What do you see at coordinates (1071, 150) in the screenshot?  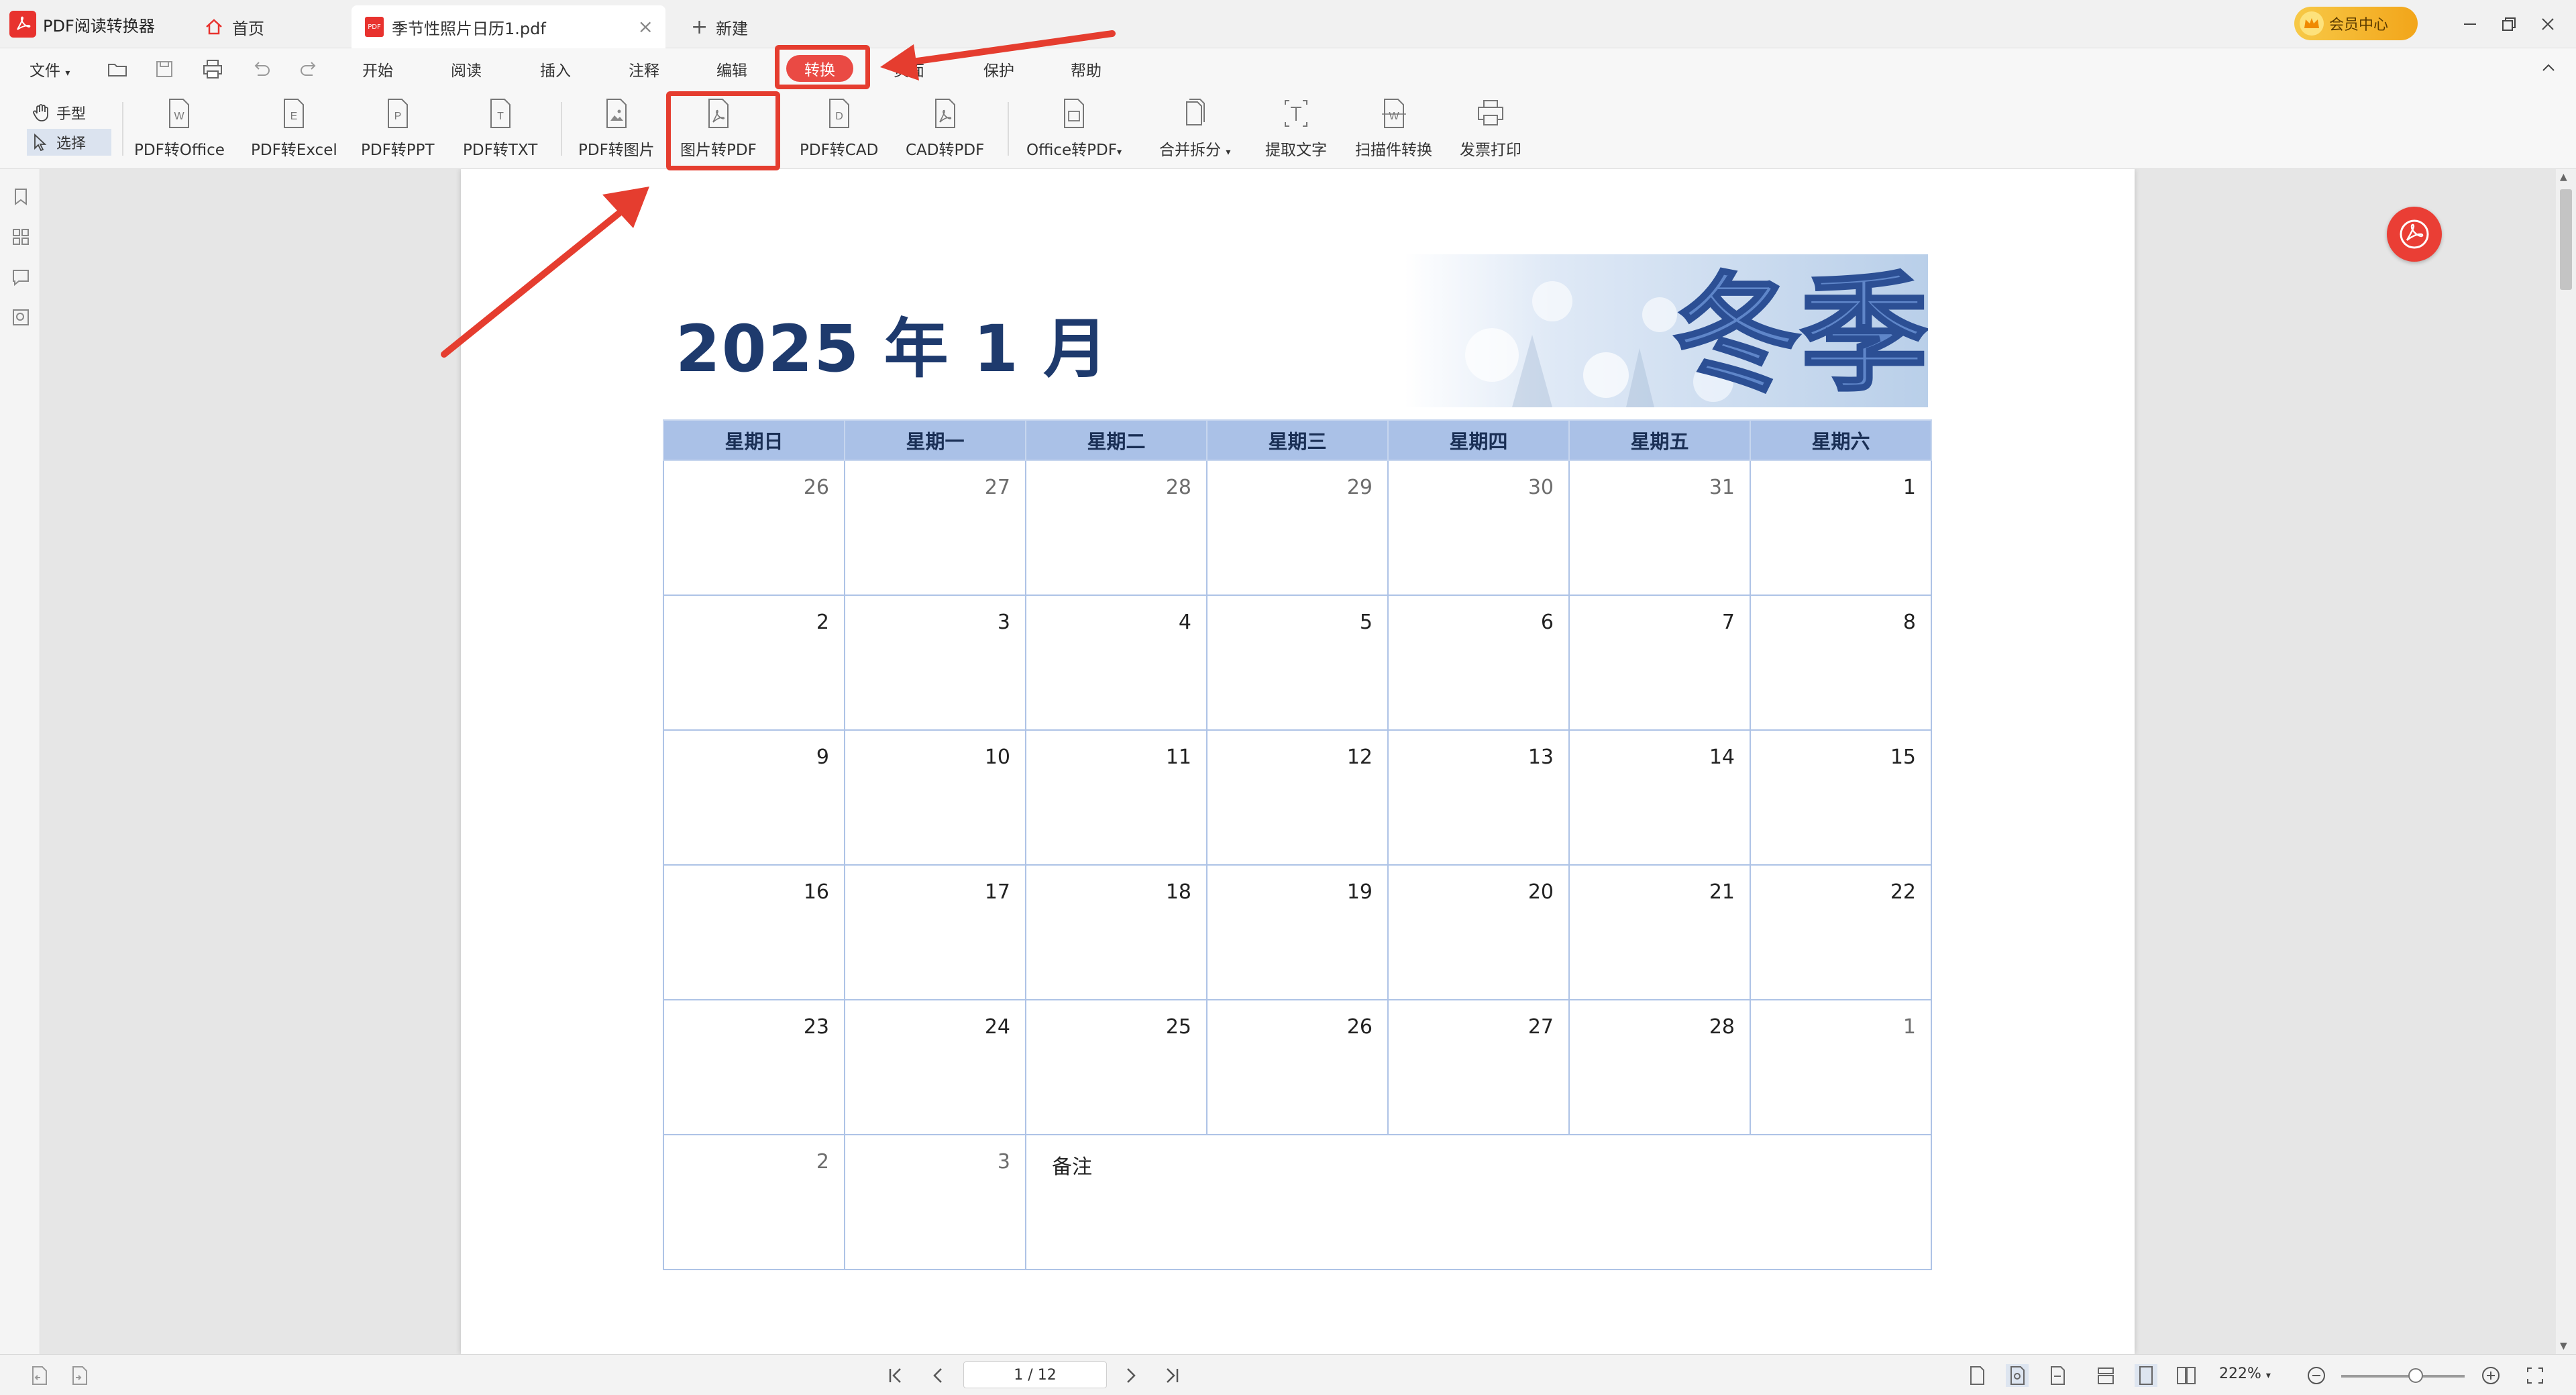 I see `office-to-pdf-text: Office转PDF` at bounding box center [1071, 150].